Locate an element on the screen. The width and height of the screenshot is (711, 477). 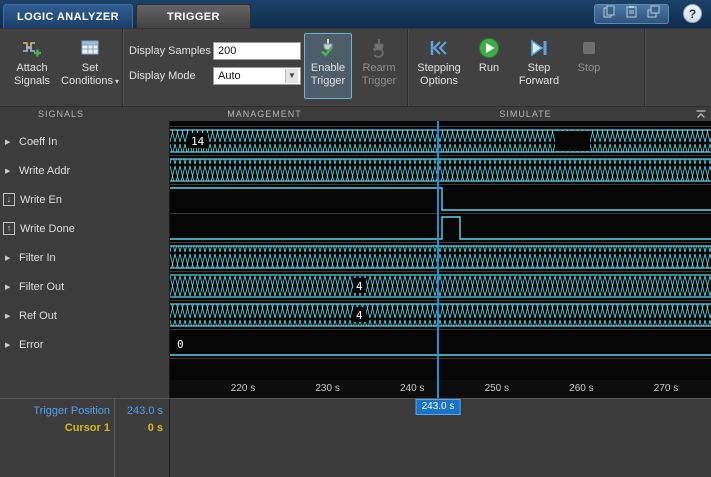
display-mode-dropdown: Auto ▼ is located at coordinates (257, 76).